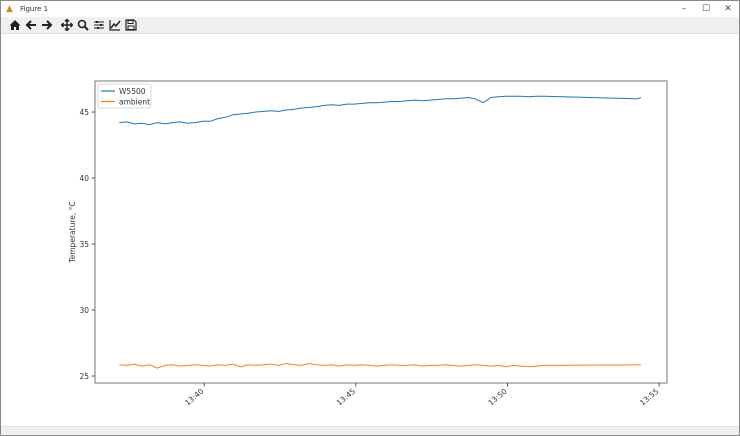 The width and height of the screenshot is (740, 436). Describe the element at coordinates (72, 232) in the screenshot. I see `y-axis-label: Temperature, °C` at that location.